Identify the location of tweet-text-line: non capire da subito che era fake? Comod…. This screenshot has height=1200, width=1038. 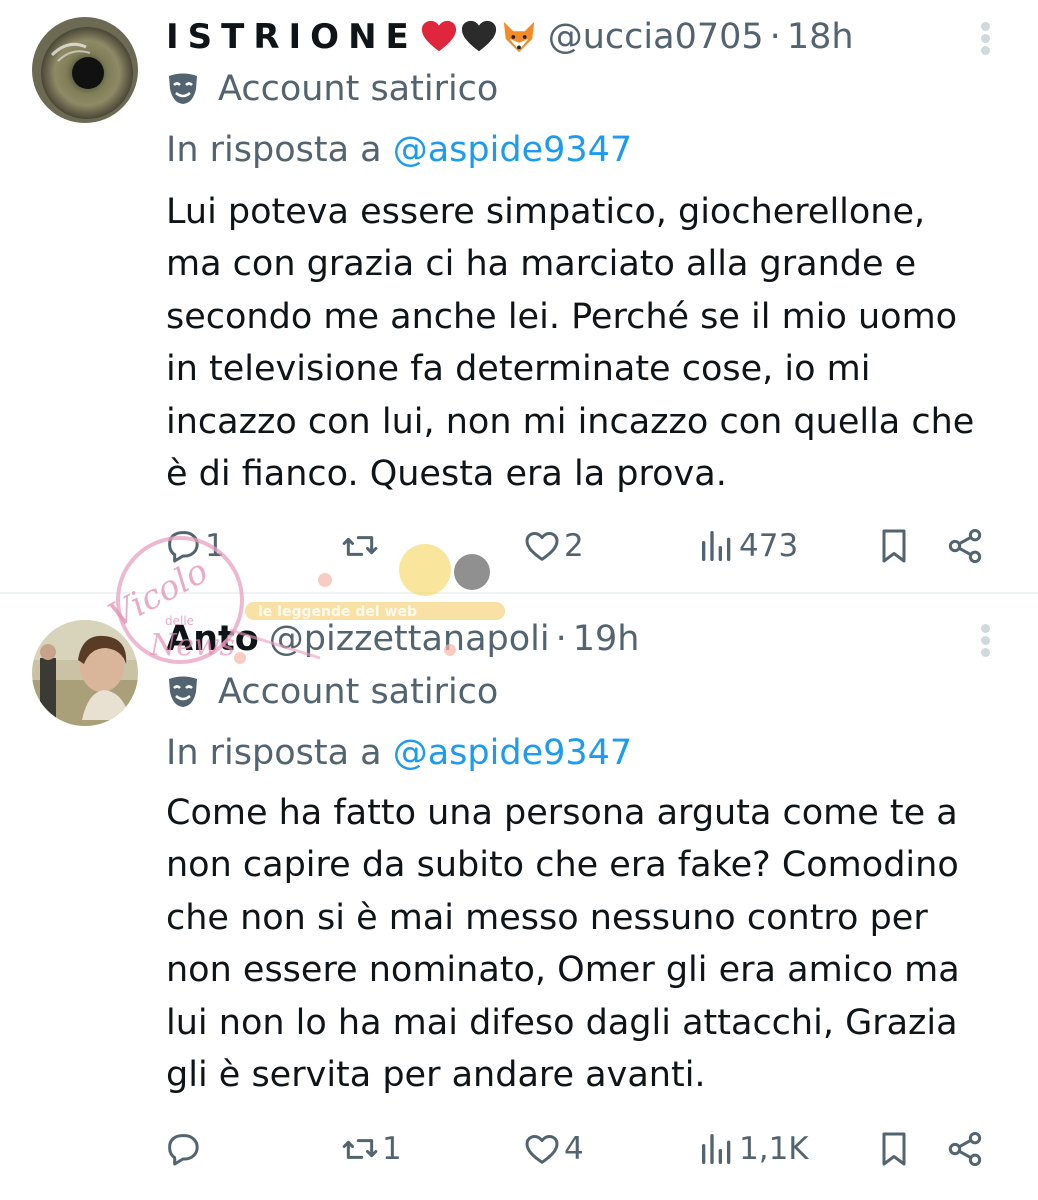
(562, 865).